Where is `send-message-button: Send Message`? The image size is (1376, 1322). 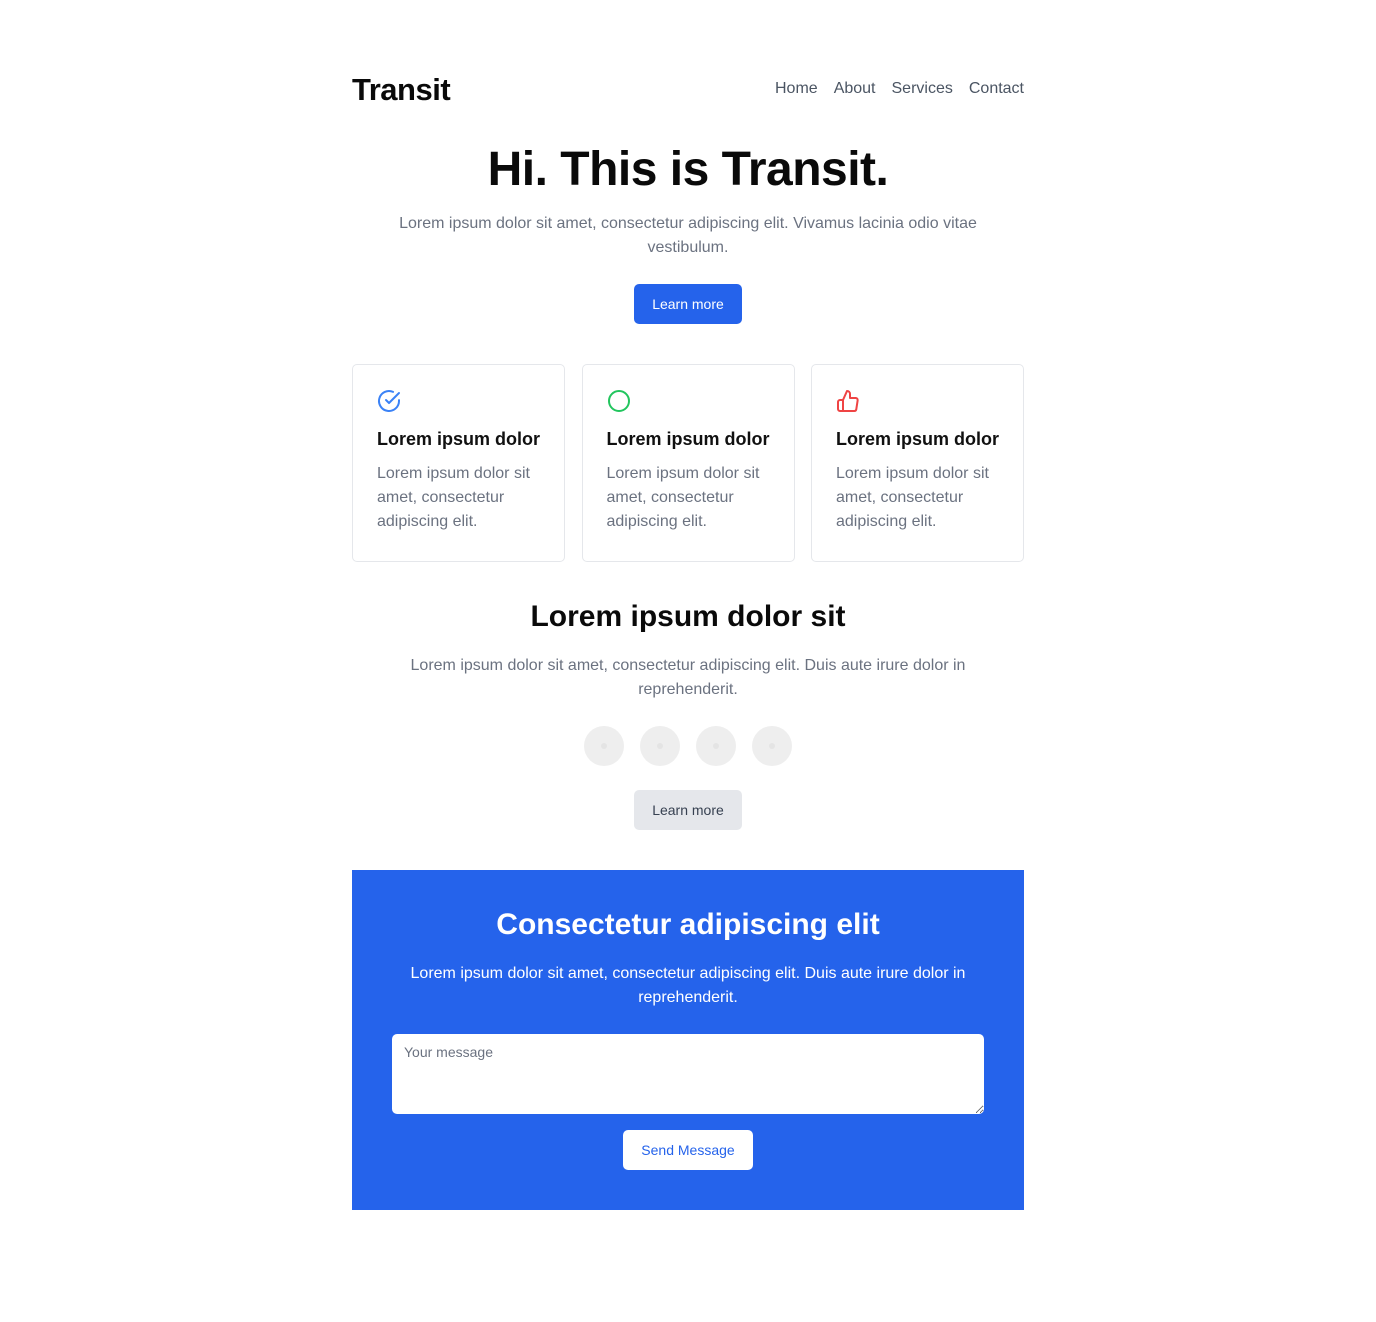 send-message-button: Send Message is located at coordinates (688, 1150).